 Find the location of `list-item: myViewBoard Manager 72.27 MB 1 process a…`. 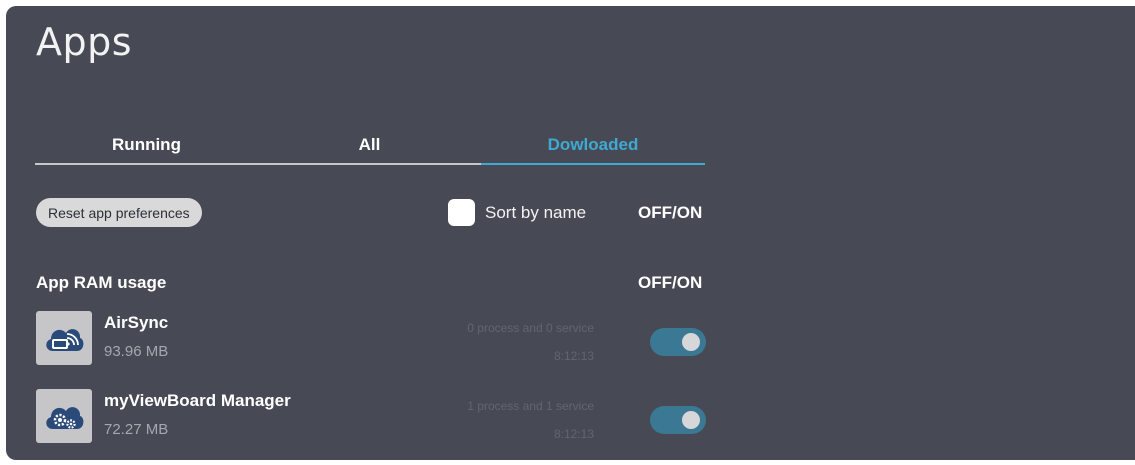

list-item: myViewBoard Manager 72.27 MB 1 process a… is located at coordinates (371, 416).